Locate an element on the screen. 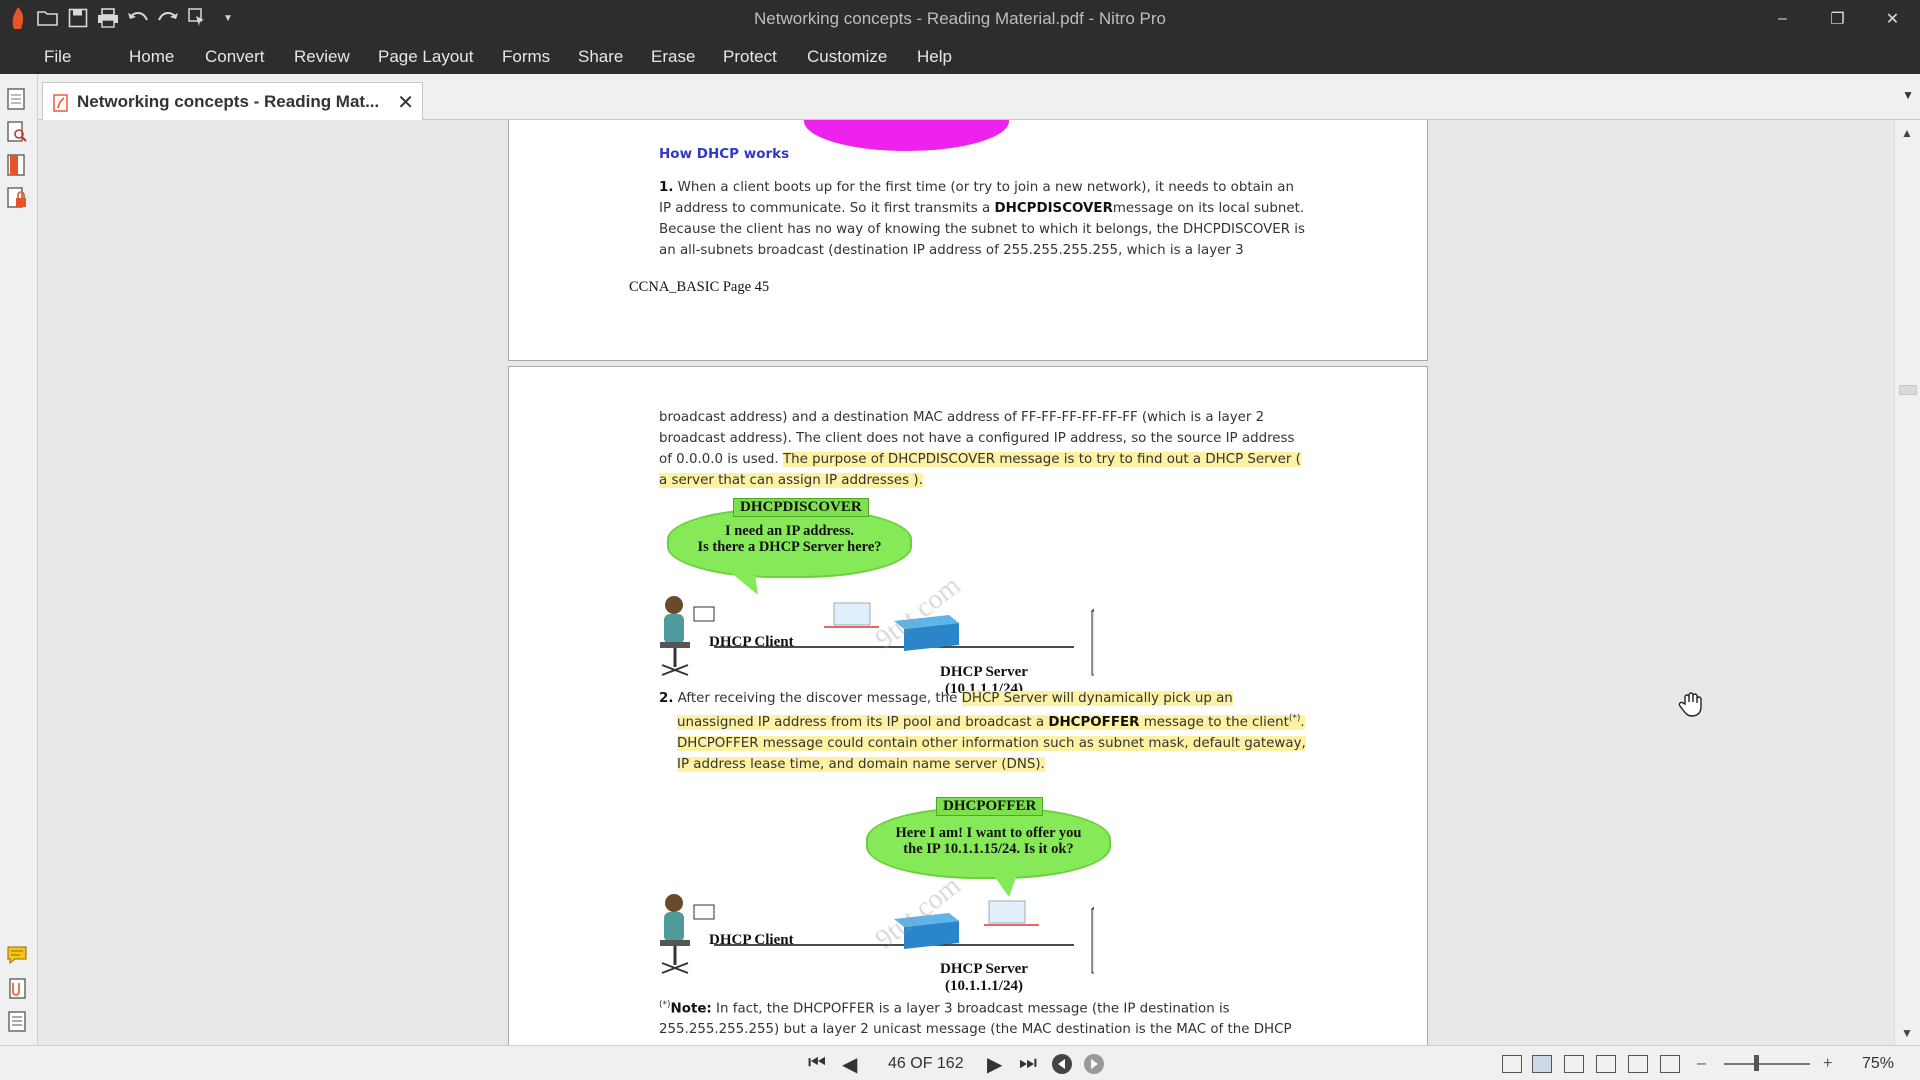 This screenshot has height=1080, width=1920. fit-page-icon is located at coordinates (1670, 1064).